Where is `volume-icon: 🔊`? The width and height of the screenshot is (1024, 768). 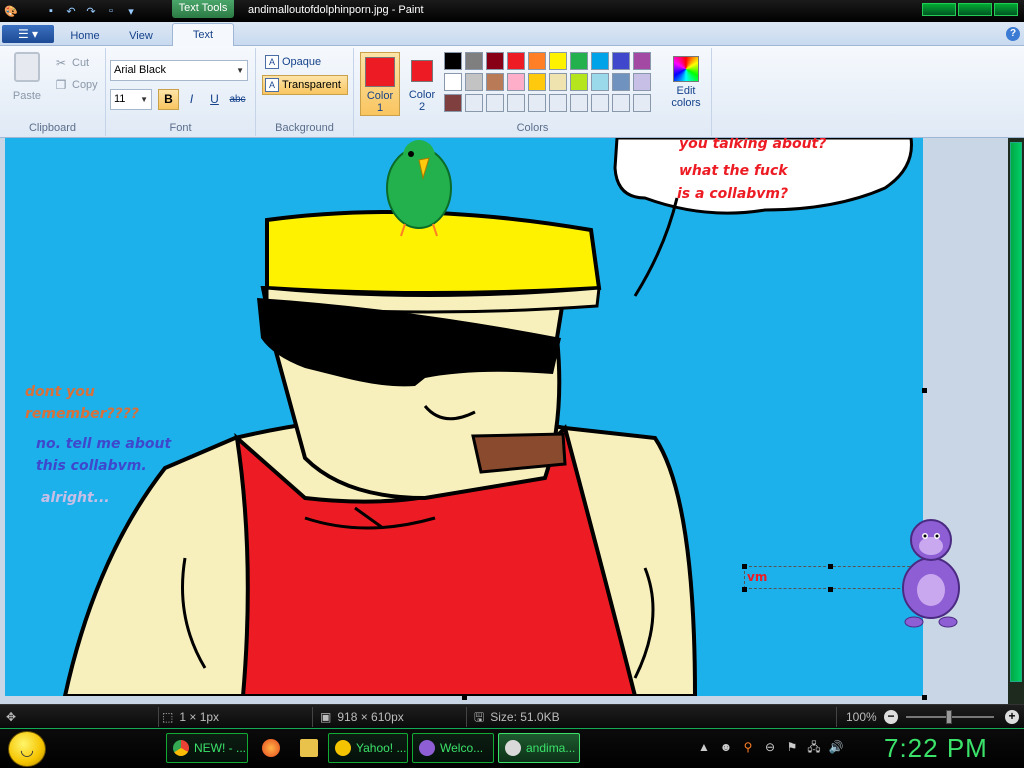
volume-icon: 🔊 is located at coordinates (836, 747).